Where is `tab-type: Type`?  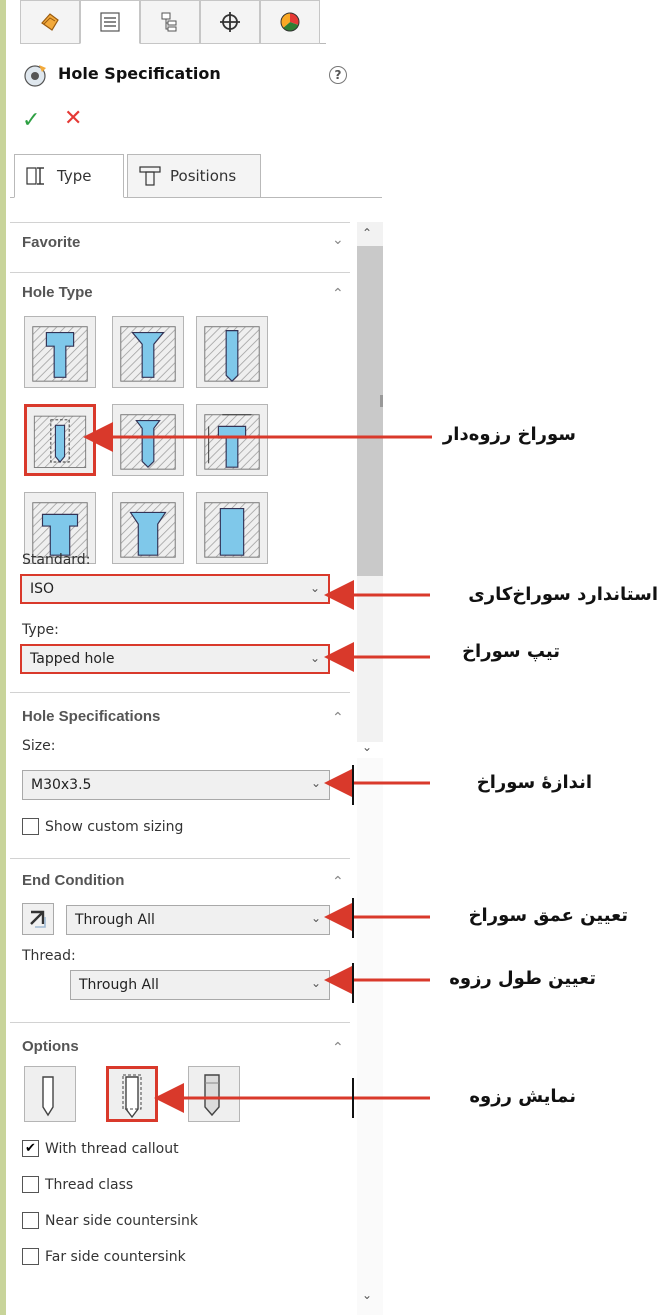 tab-type: Type is located at coordinates (69, 176).